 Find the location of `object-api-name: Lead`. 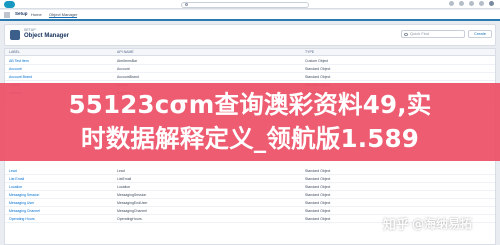

object-api-name: Lead is located at coordinates (121, 170).